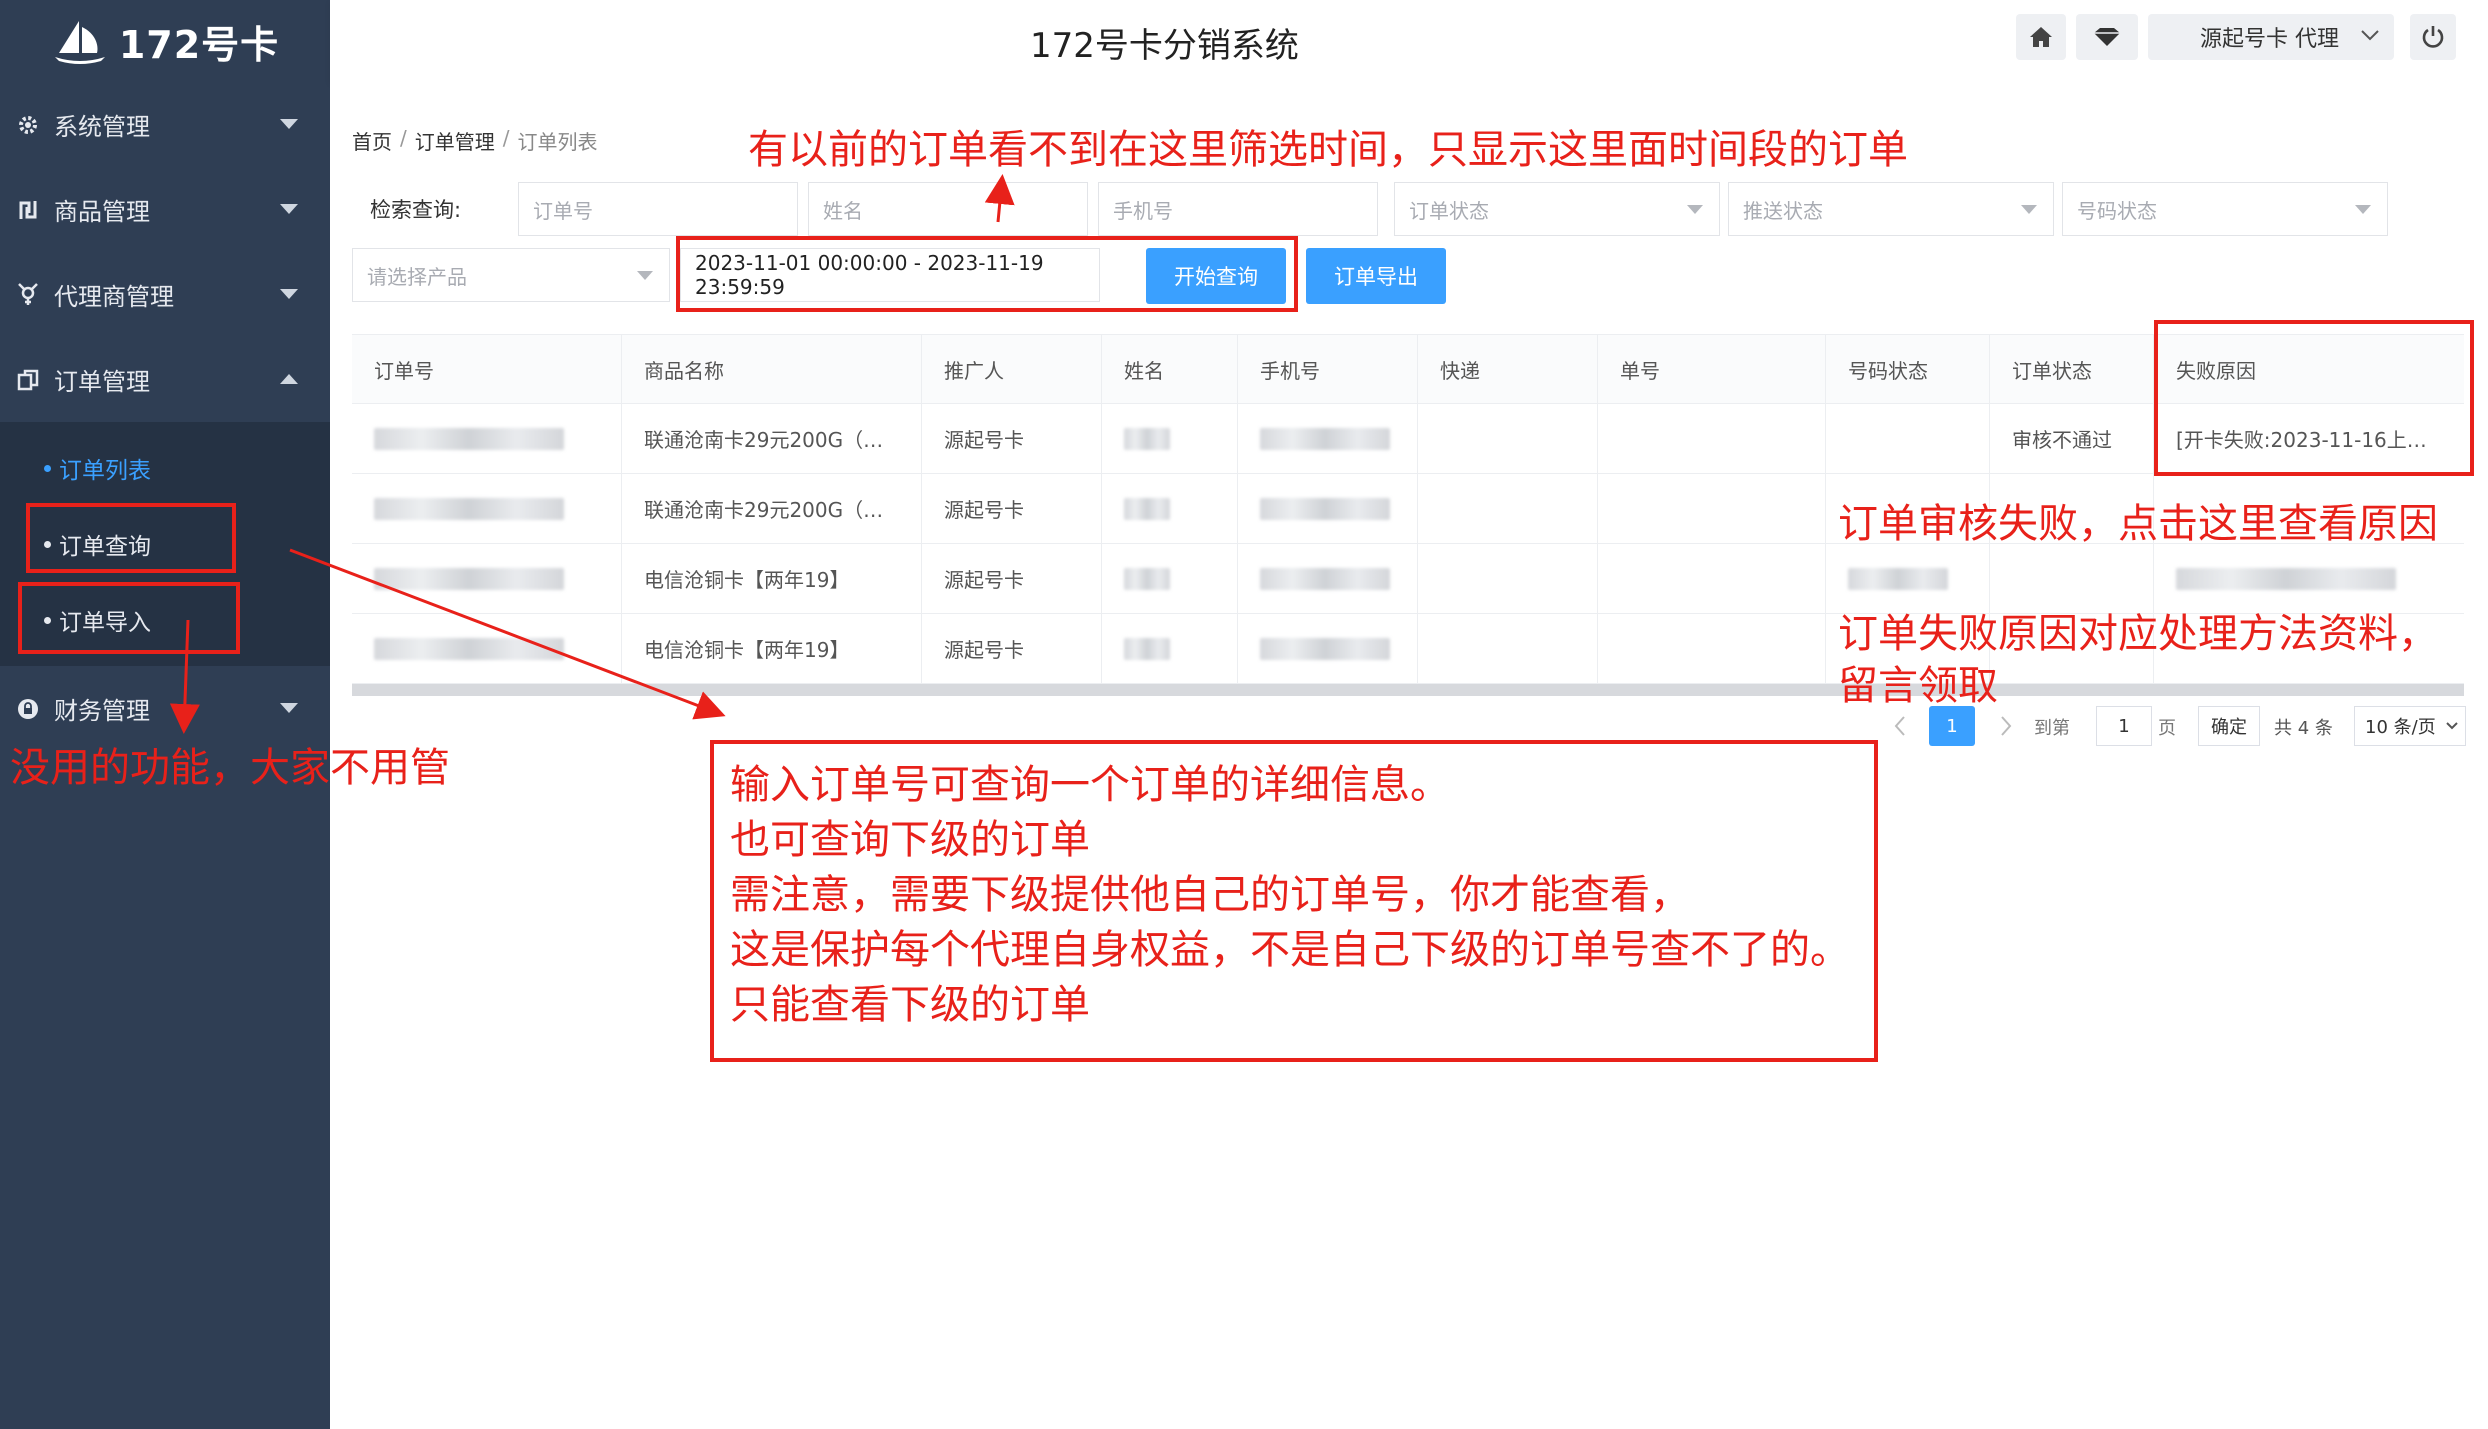 This screenshot has height=1429, width=2488. Describe the element at coordinates (910, 1005) in the screenshot. I see `annotation-line: 只能查看下级的订单` at that location.